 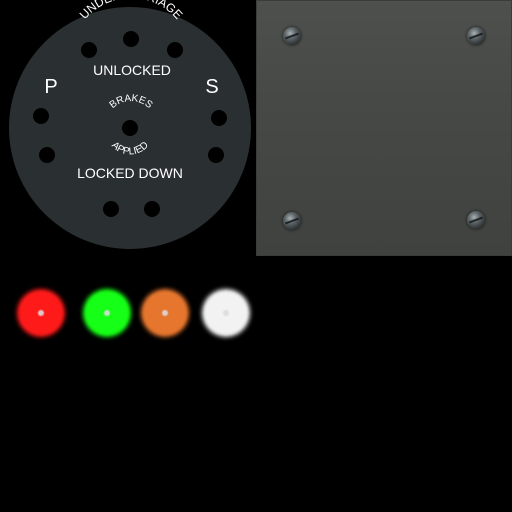 I want to click on red-lamp, so click(x=41, y=313).